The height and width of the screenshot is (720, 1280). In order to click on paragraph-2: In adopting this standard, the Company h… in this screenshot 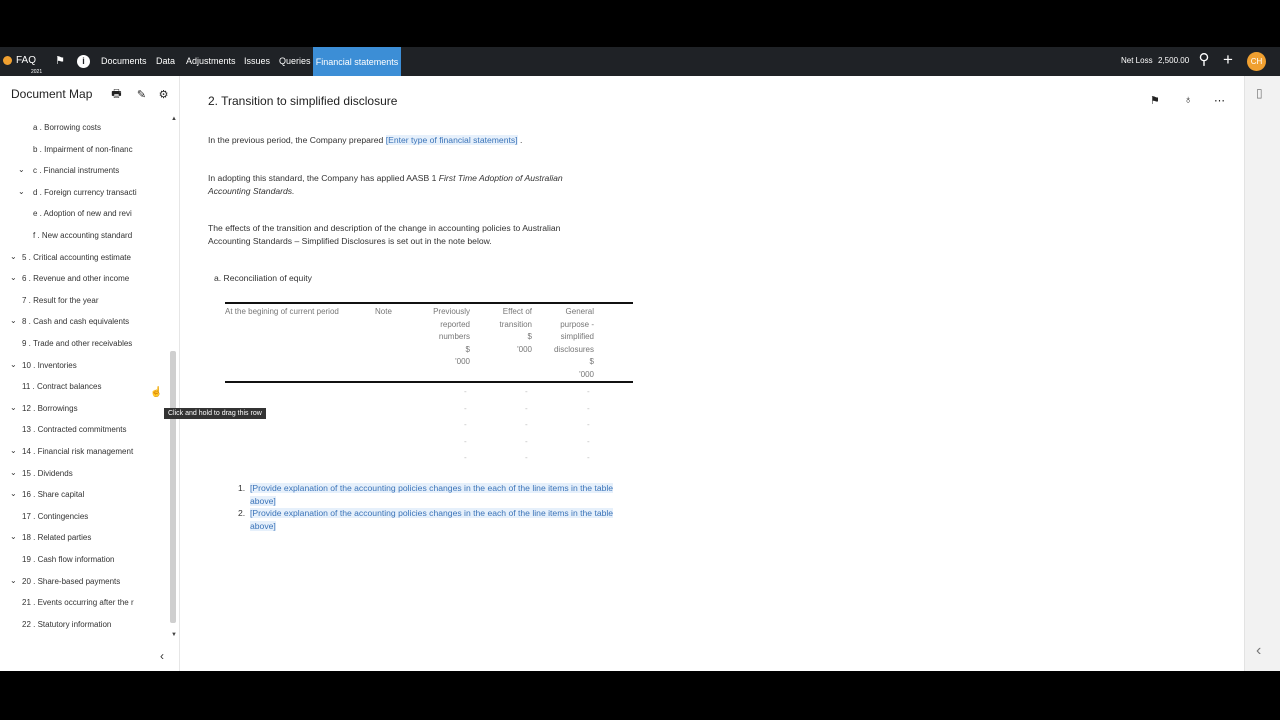, I will do `click(403, 184)`.